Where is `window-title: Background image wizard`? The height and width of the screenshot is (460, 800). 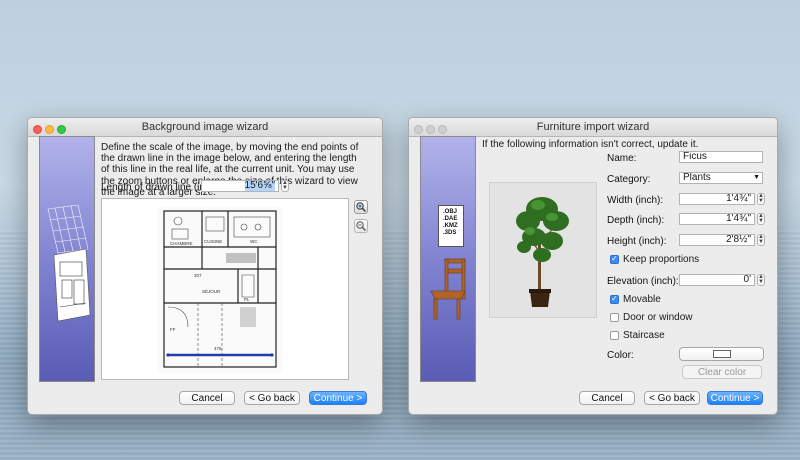 window-title: Background image wizard is located at coordinates (205, 127).